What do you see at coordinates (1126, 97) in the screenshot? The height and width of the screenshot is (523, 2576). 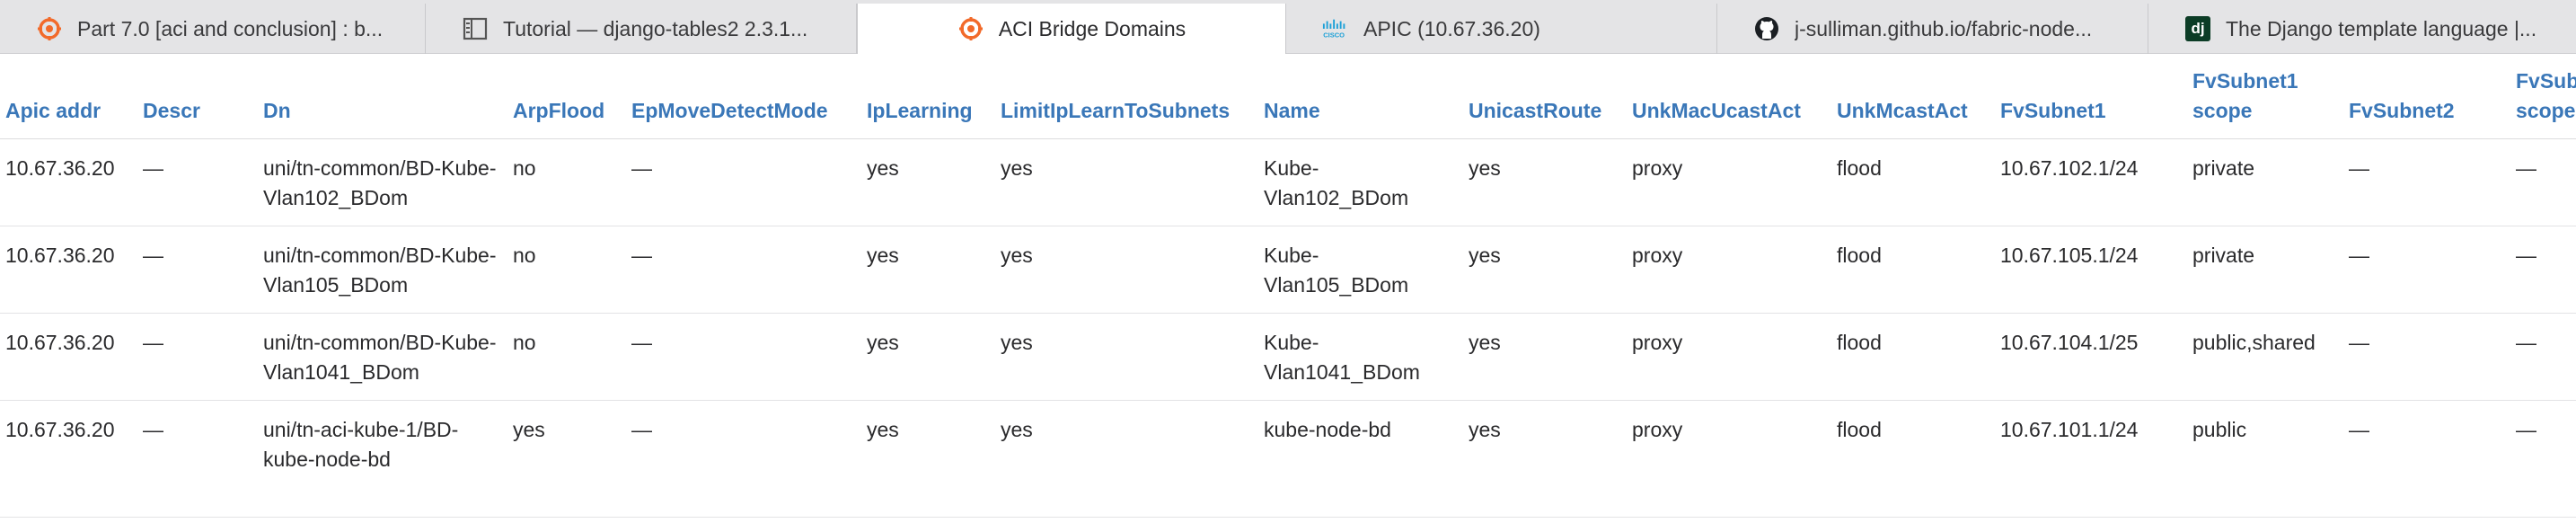 I see `column-header-limit-ip-learn-to-subnets: LimitIpLearnToSubnets` at bounding box center [1126, 97].